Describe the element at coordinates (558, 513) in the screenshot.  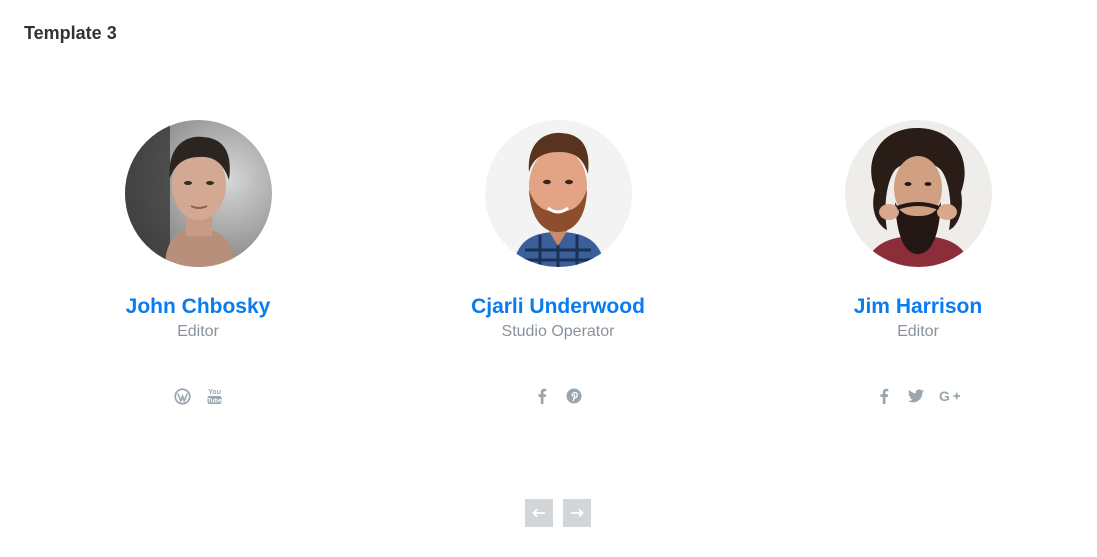
I see `carousel-nav` at that location.